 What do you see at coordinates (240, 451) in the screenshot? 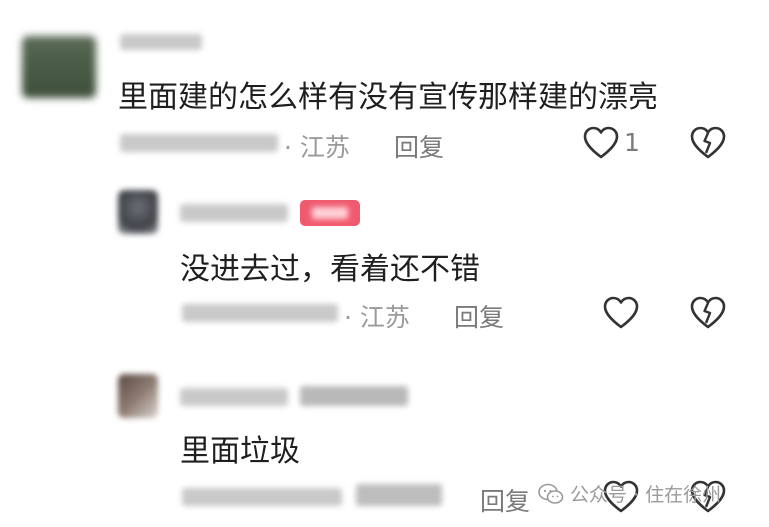
I see `comment-text: 里面垃圾` at bounding box center [240, 451].